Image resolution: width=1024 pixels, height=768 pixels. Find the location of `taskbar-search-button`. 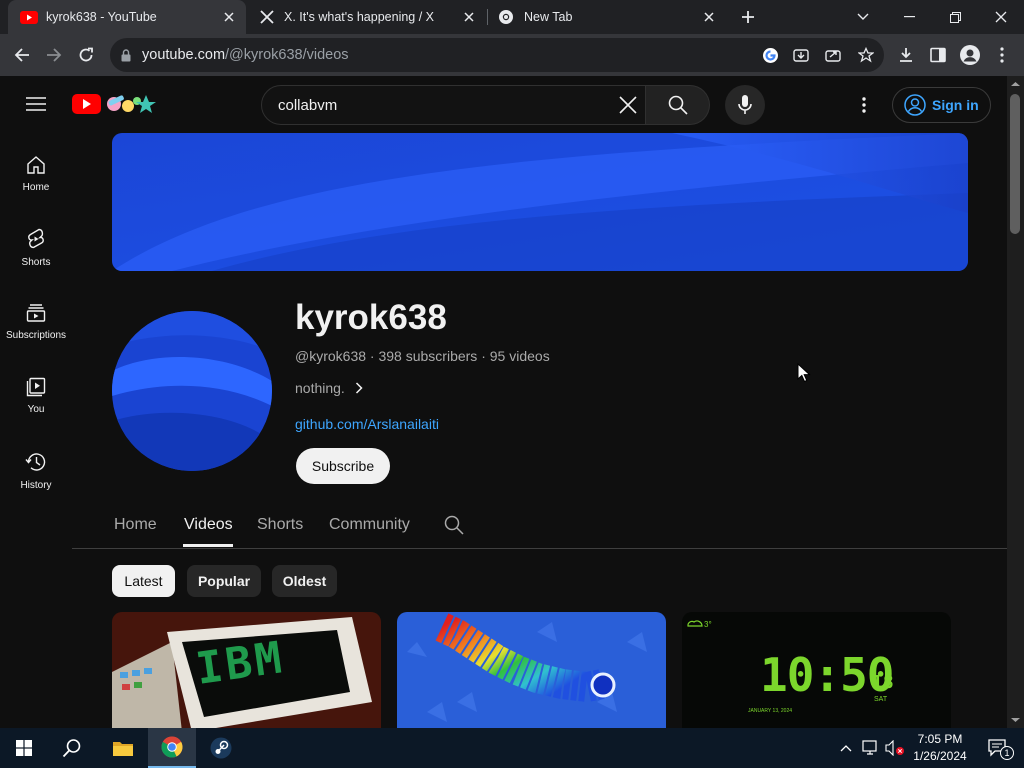

taskbar-search-button is located at coordinates (72, 748).